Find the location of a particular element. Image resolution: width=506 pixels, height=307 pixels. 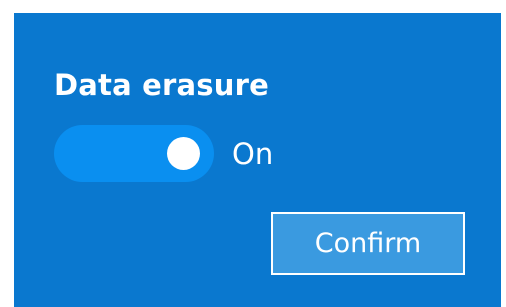

data-erasure-toggle is located at coordinates (134, 153).